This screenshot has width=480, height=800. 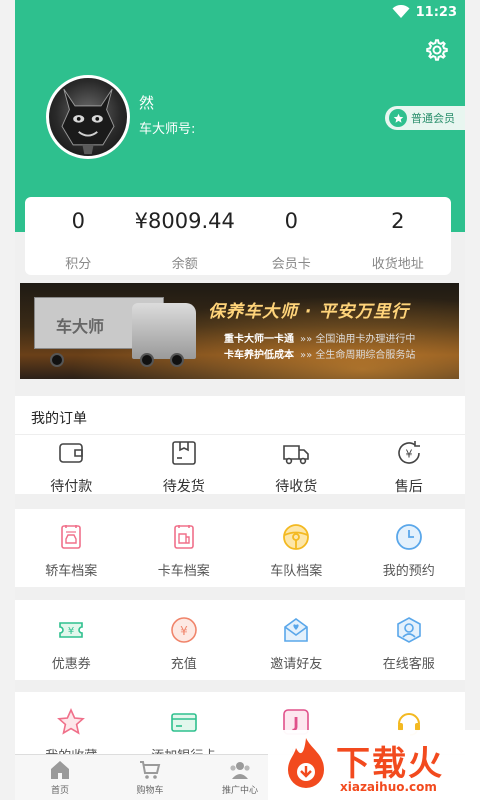 I want to click on site-watermark: 下载火 xiazaihuo.com, so click(x=374, y=765).